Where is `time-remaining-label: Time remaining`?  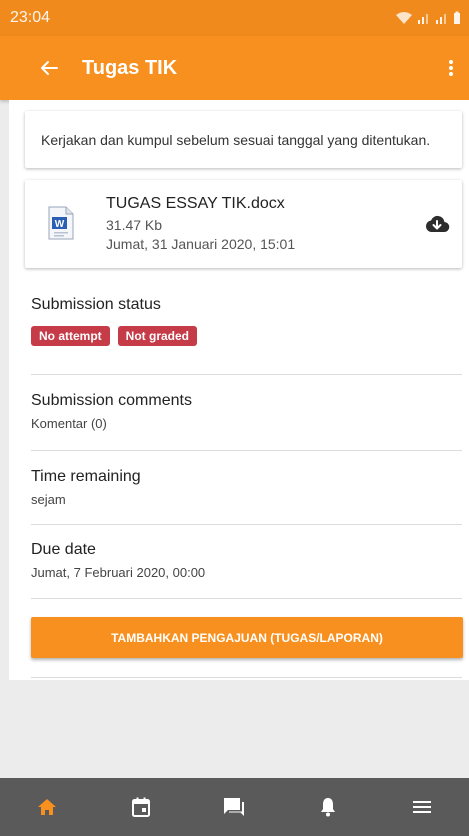
time-remaining-label: Time remaining is located at coordinates (86, 476).